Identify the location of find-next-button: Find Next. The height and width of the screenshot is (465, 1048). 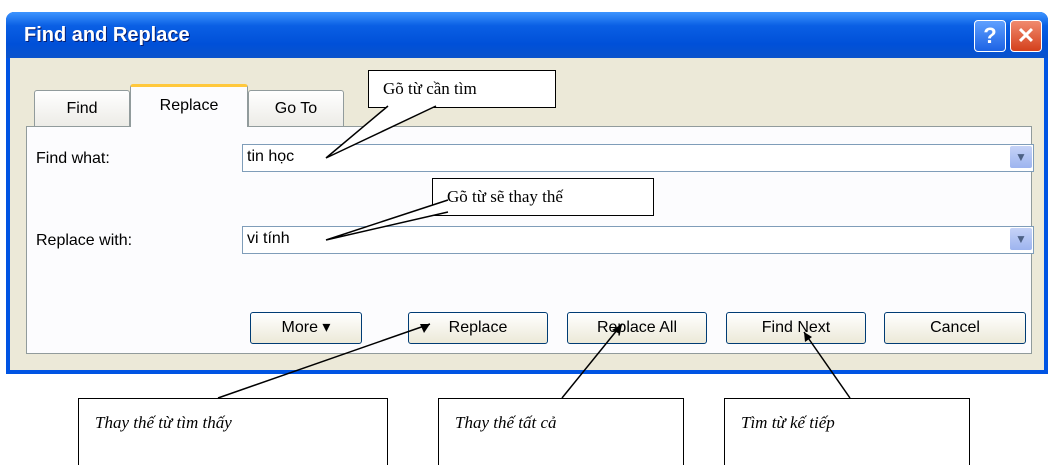
(796, 328).